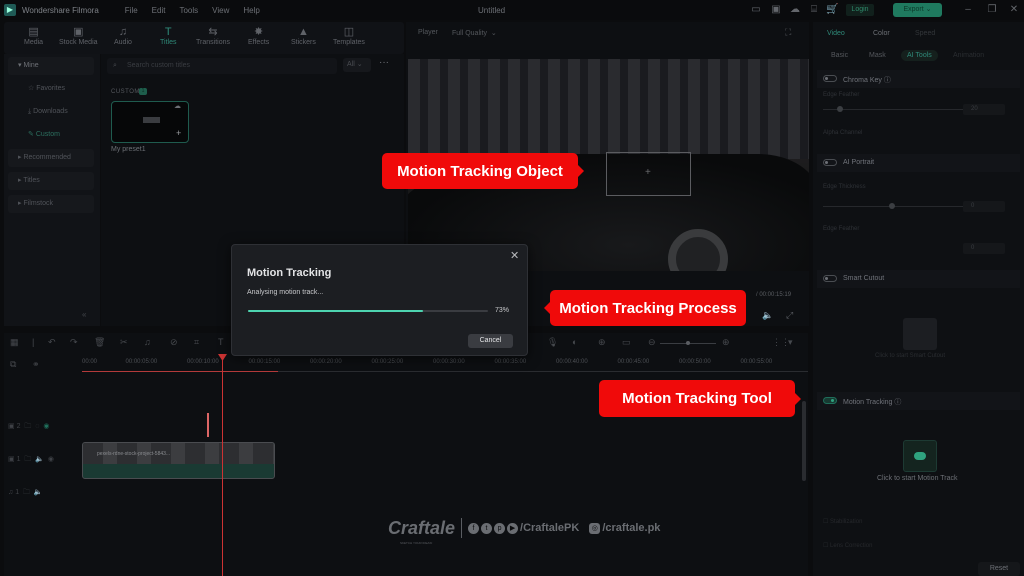 The height and width of the screenshot is (576, 1024). Describe the element at coordinates (188, 10) in the screenshot. I see `menu-tools: Tools` at that location.